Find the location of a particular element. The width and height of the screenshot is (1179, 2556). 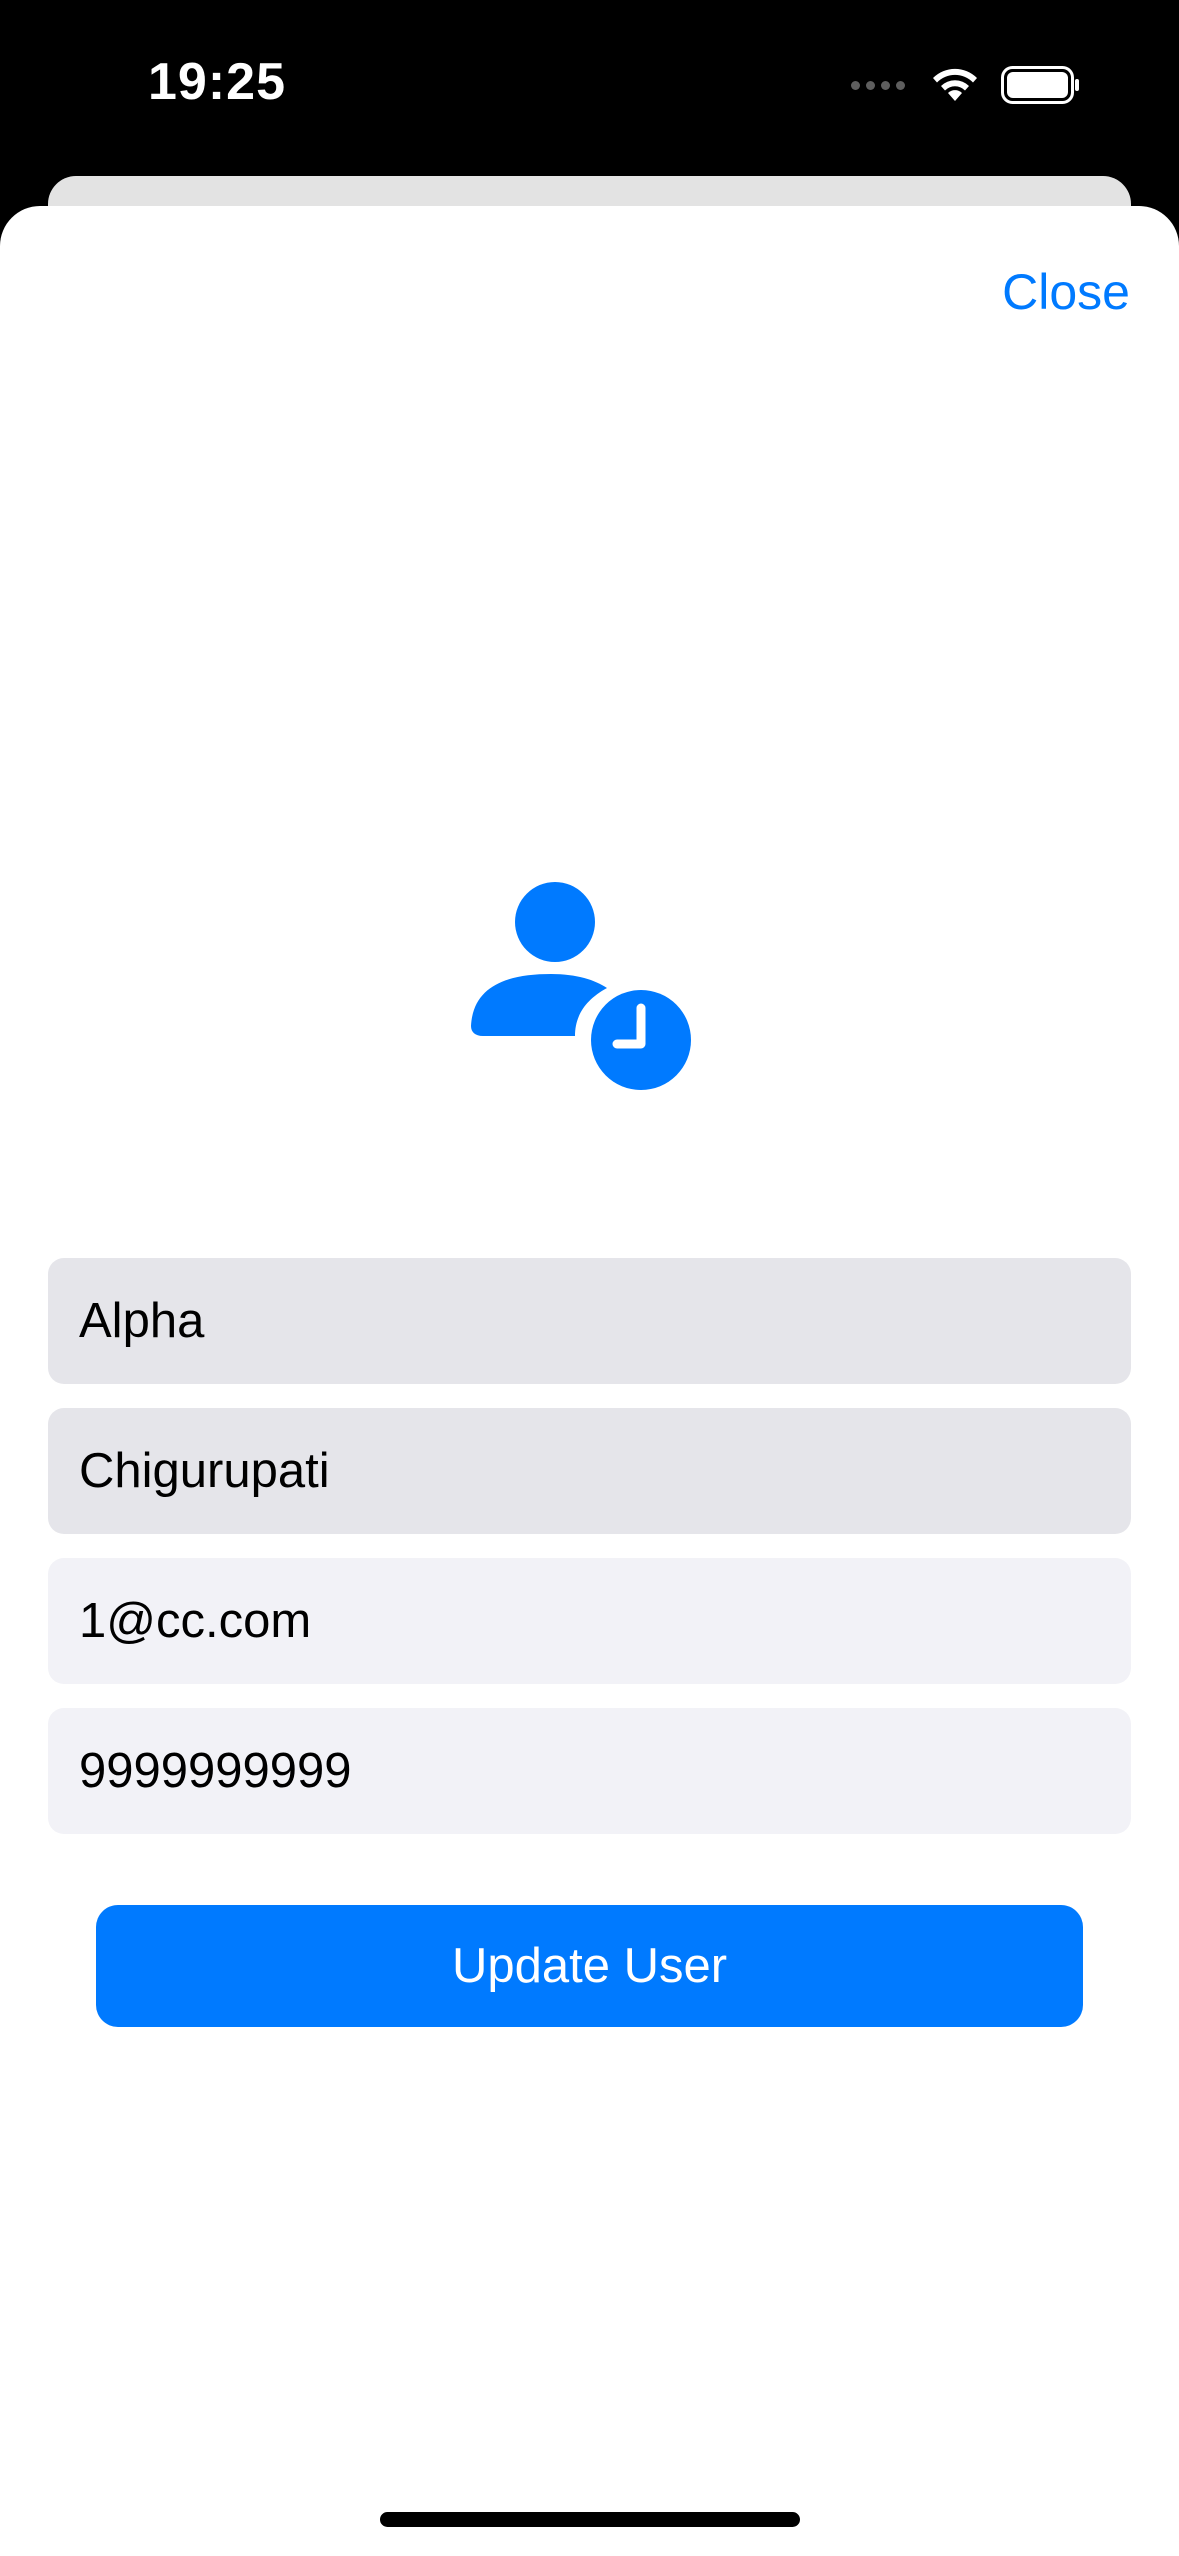

status-time: 19:25 is located at coordinates (217, 82).